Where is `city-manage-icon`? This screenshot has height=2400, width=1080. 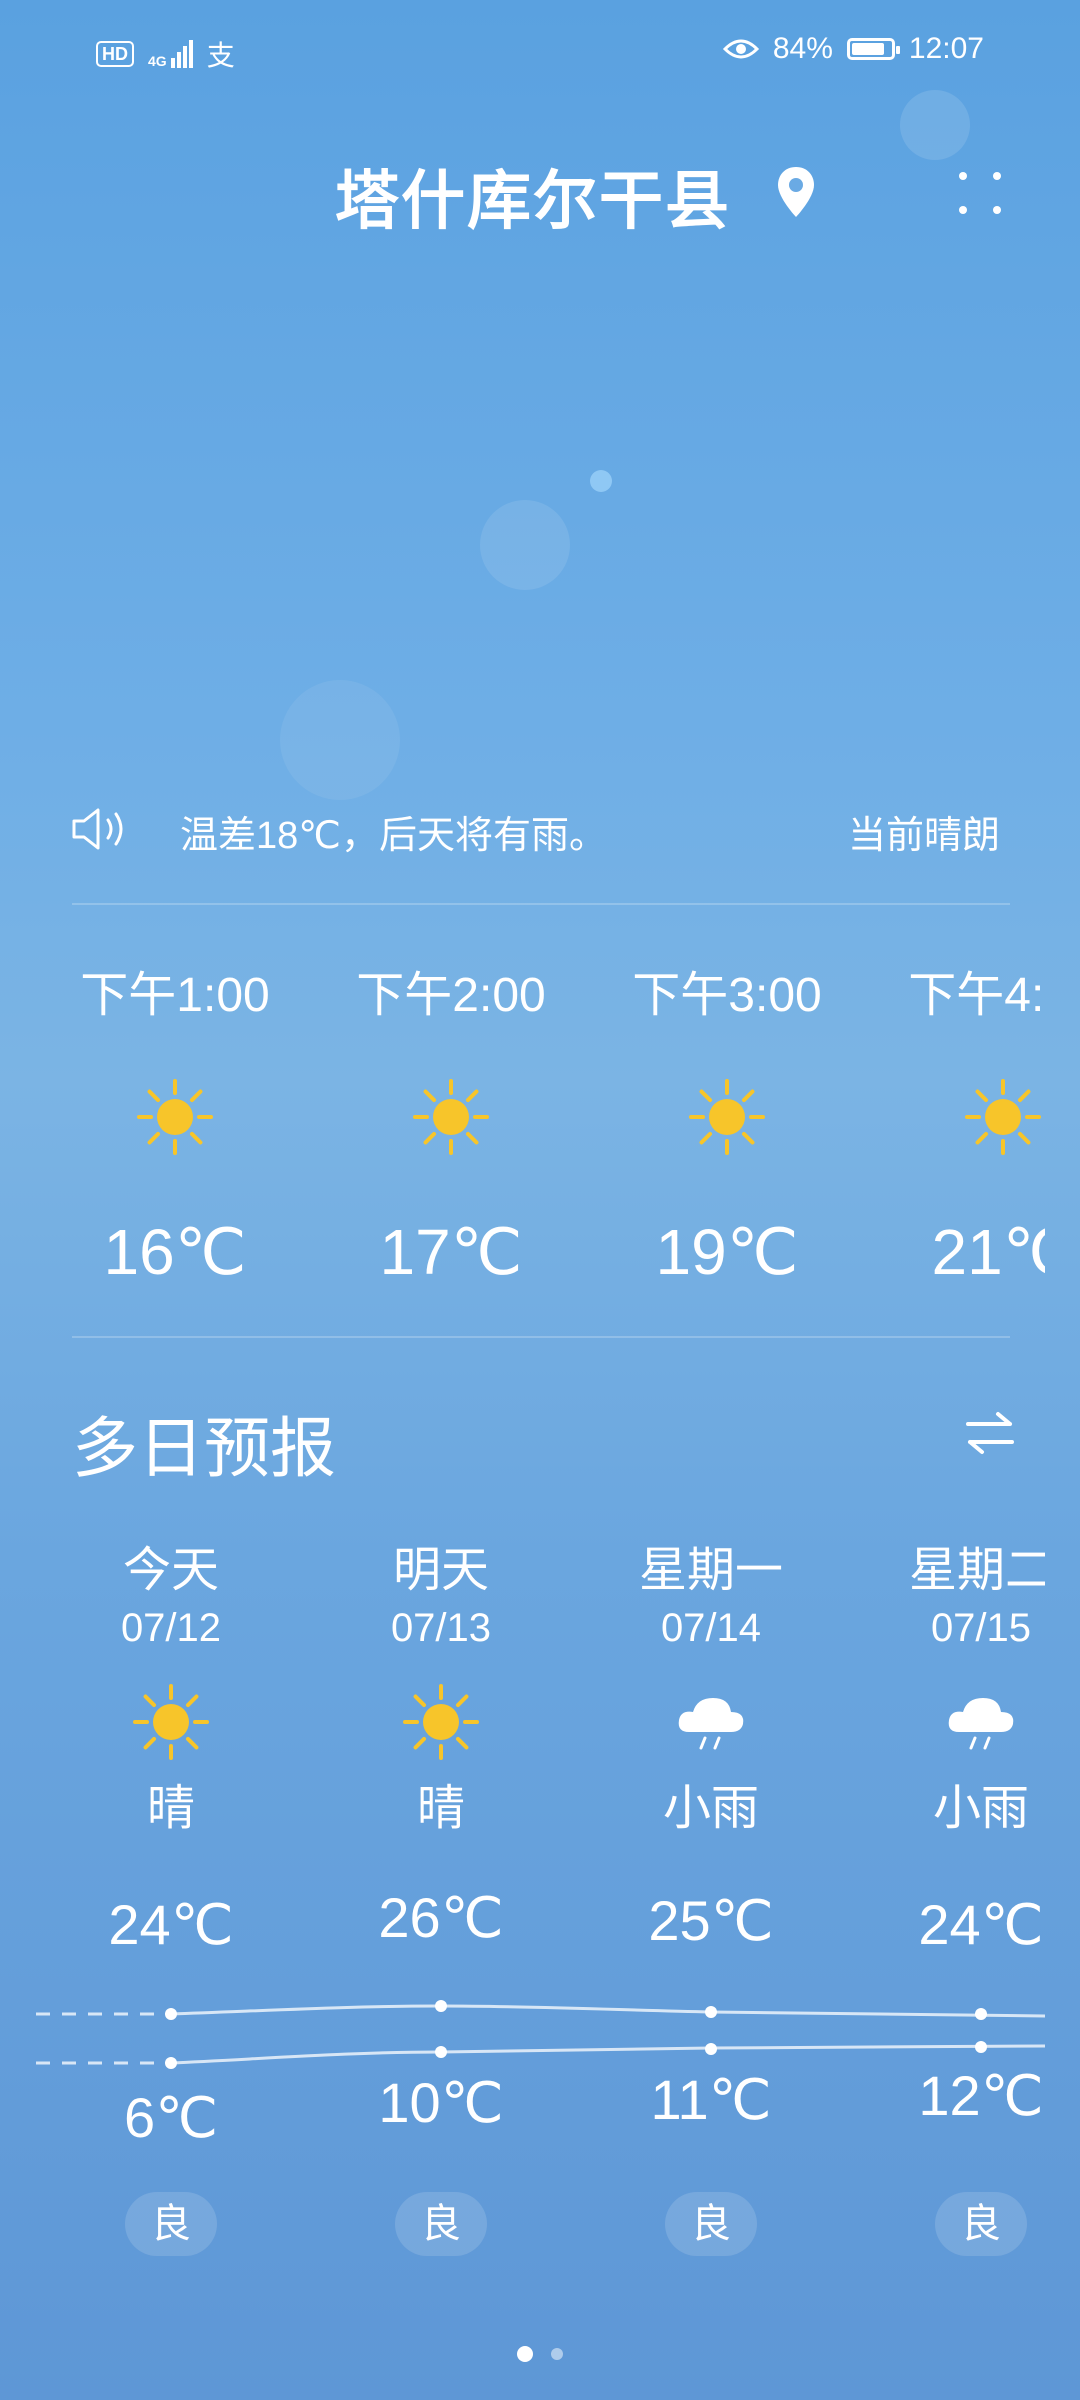 city-manage-icon is located at coordinates (980, 193).